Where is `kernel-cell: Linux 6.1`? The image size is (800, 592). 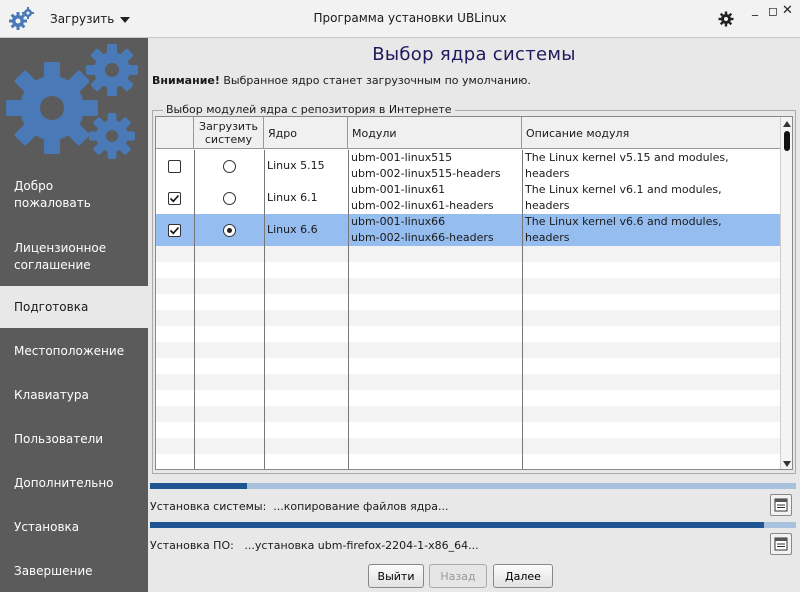 kernel-cell: Linux 6.1 is located at coordinates (306, 198).